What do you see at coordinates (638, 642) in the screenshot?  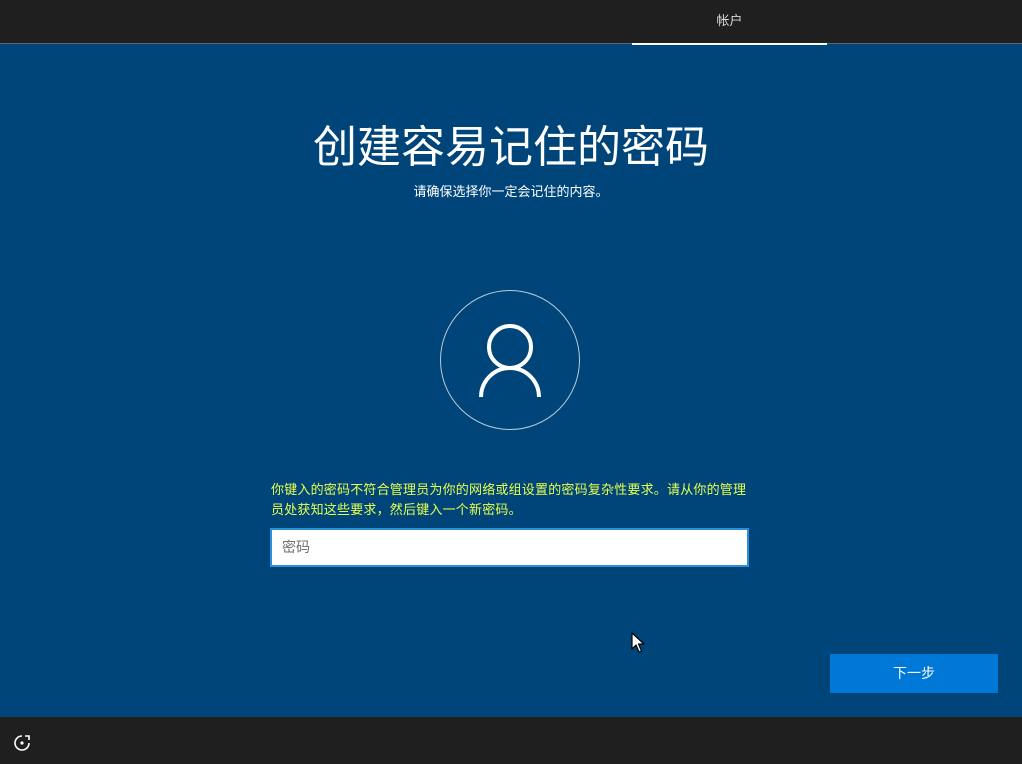 I see `mouse-cursor-icon` at bounding box center [638, 642].